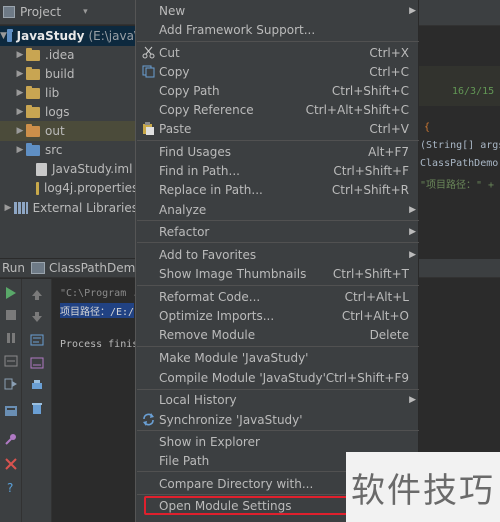 This screenshot has height=522, width=500. What do you see at coordinates (14, 268) in the screenshot?
I see `run-panel-label: Run` at bounding box center [14, 268].